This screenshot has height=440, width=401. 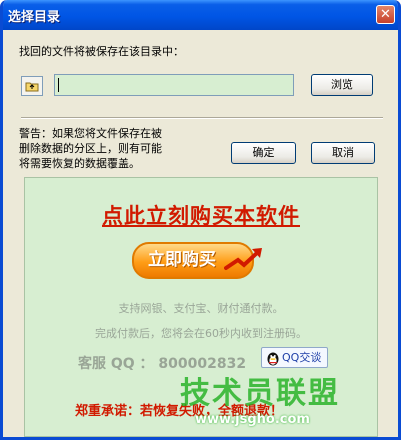 I want to click on site-watermark-url: www.jsgho.com, so click(x=252, y=419).